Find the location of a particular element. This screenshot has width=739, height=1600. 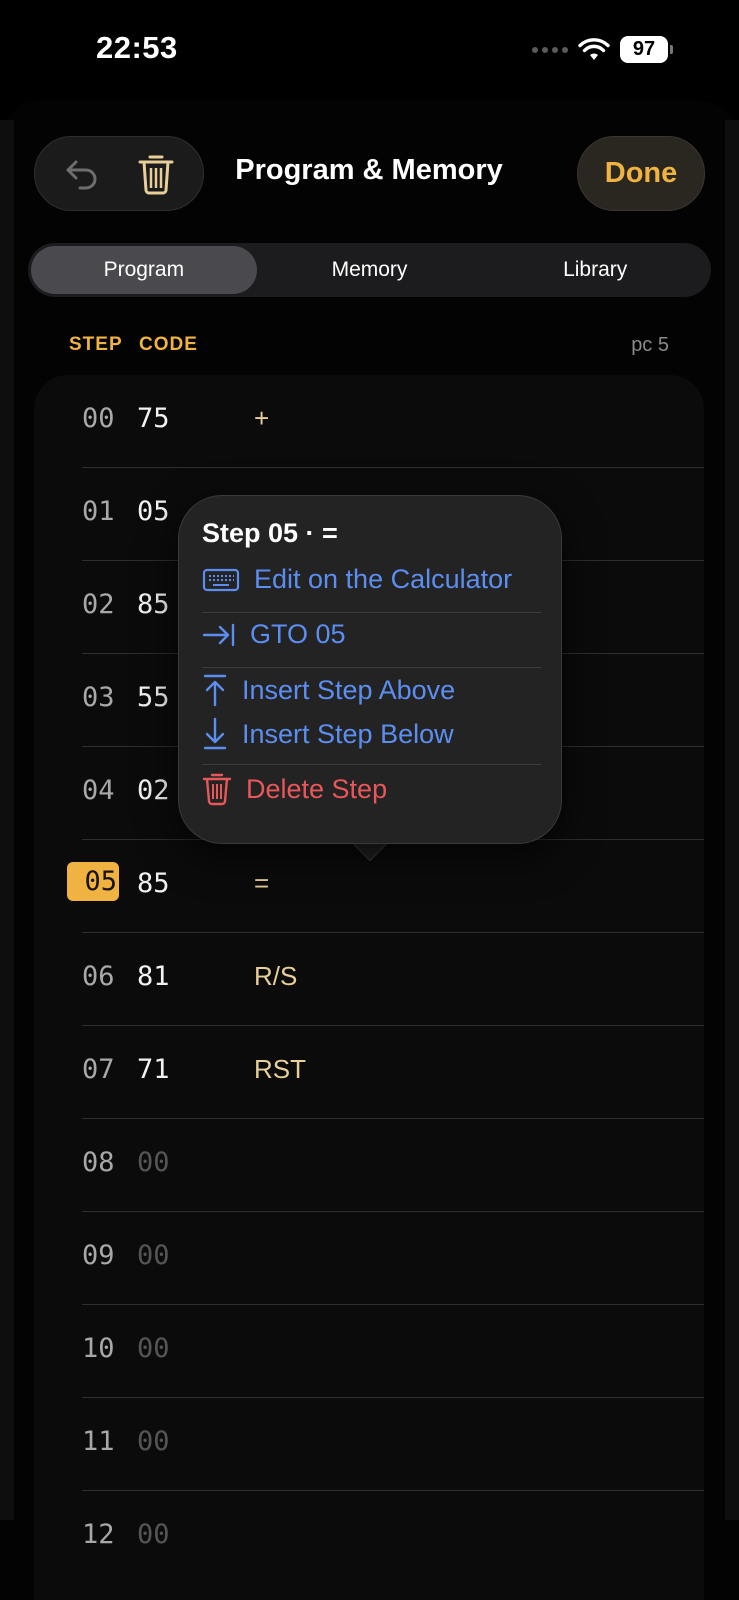

trash-button is located at coordinates (156, 174).